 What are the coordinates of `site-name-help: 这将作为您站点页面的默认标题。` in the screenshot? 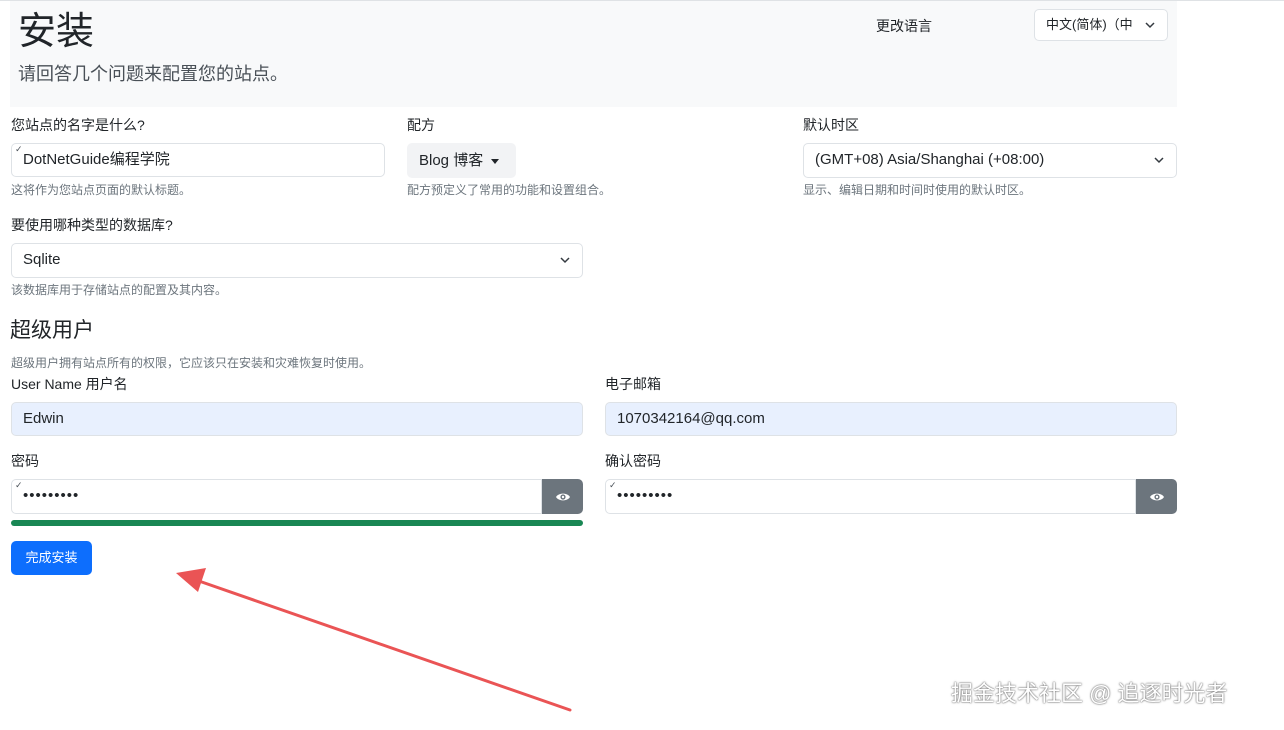 It's located at (101, 190).